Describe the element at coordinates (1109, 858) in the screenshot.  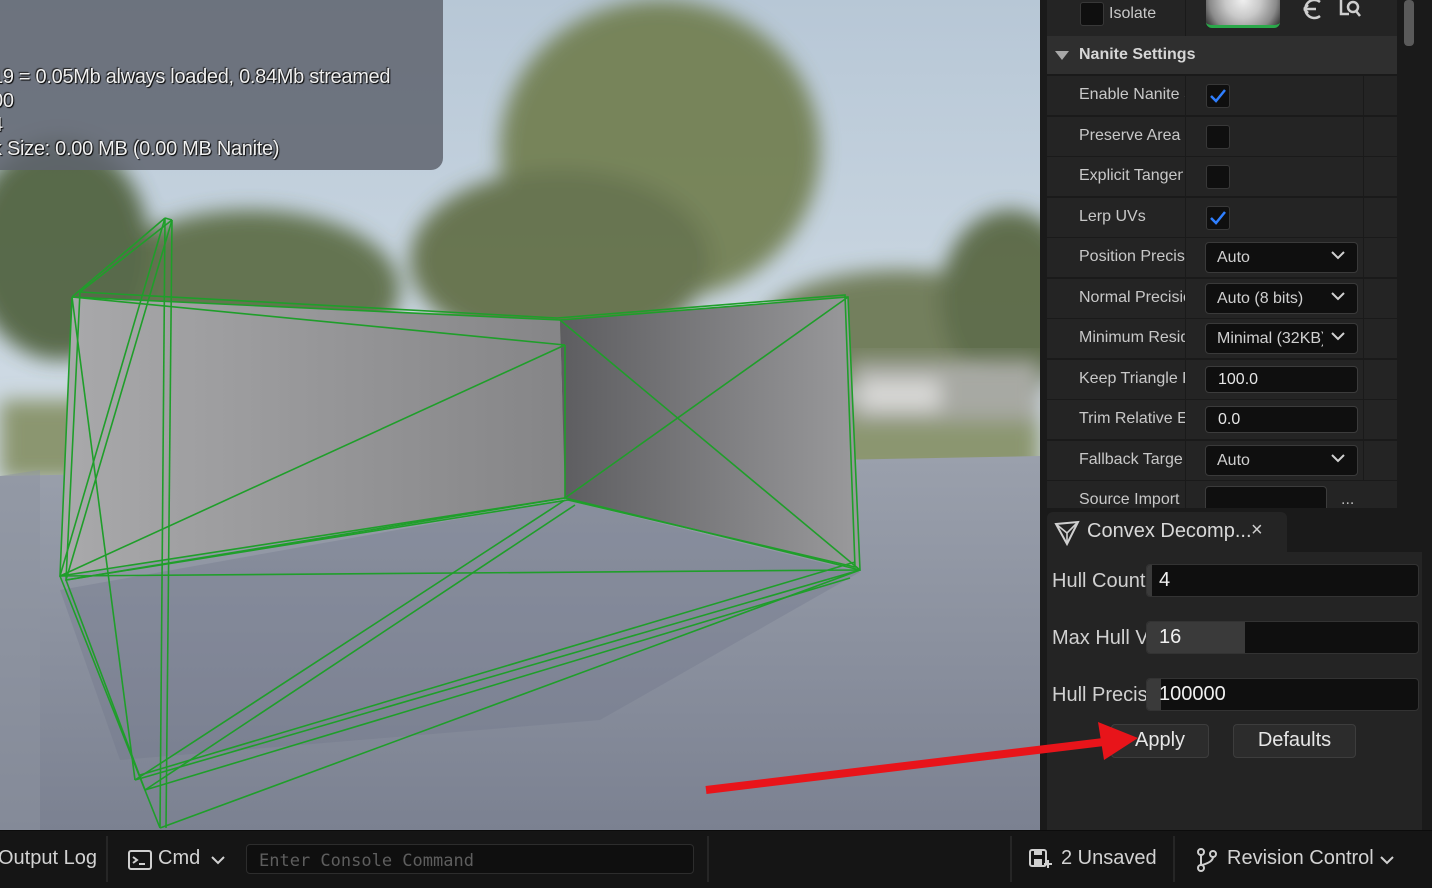
I see `unsaved-label: 2 Unsaved` at that location.